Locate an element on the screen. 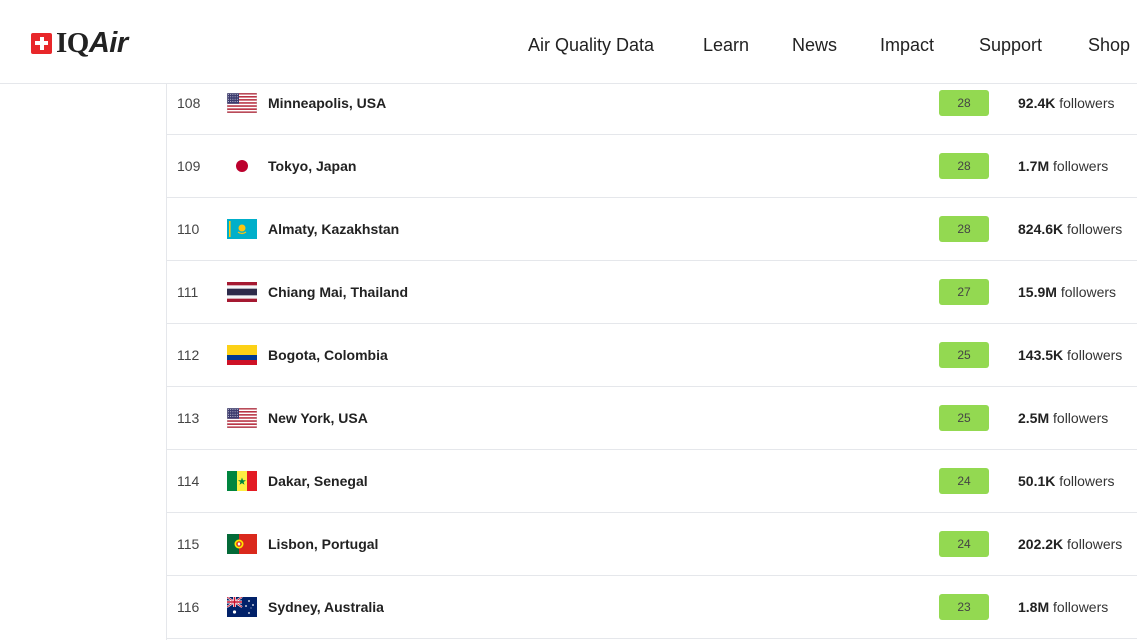  rank-number: 112 is located at coordinates (188, 355).